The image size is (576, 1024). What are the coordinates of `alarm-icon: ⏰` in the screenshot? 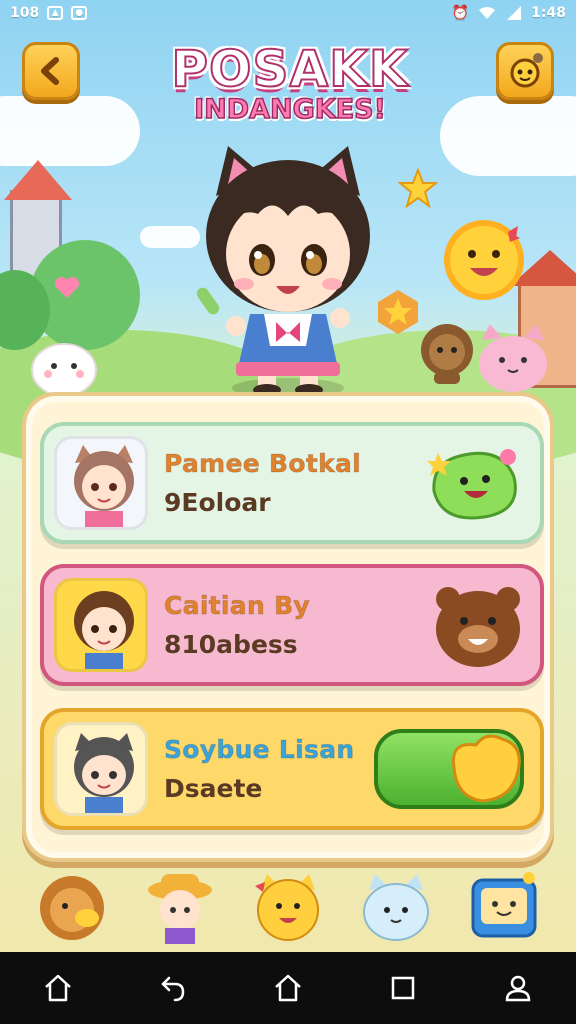 It's located at (460, 13).